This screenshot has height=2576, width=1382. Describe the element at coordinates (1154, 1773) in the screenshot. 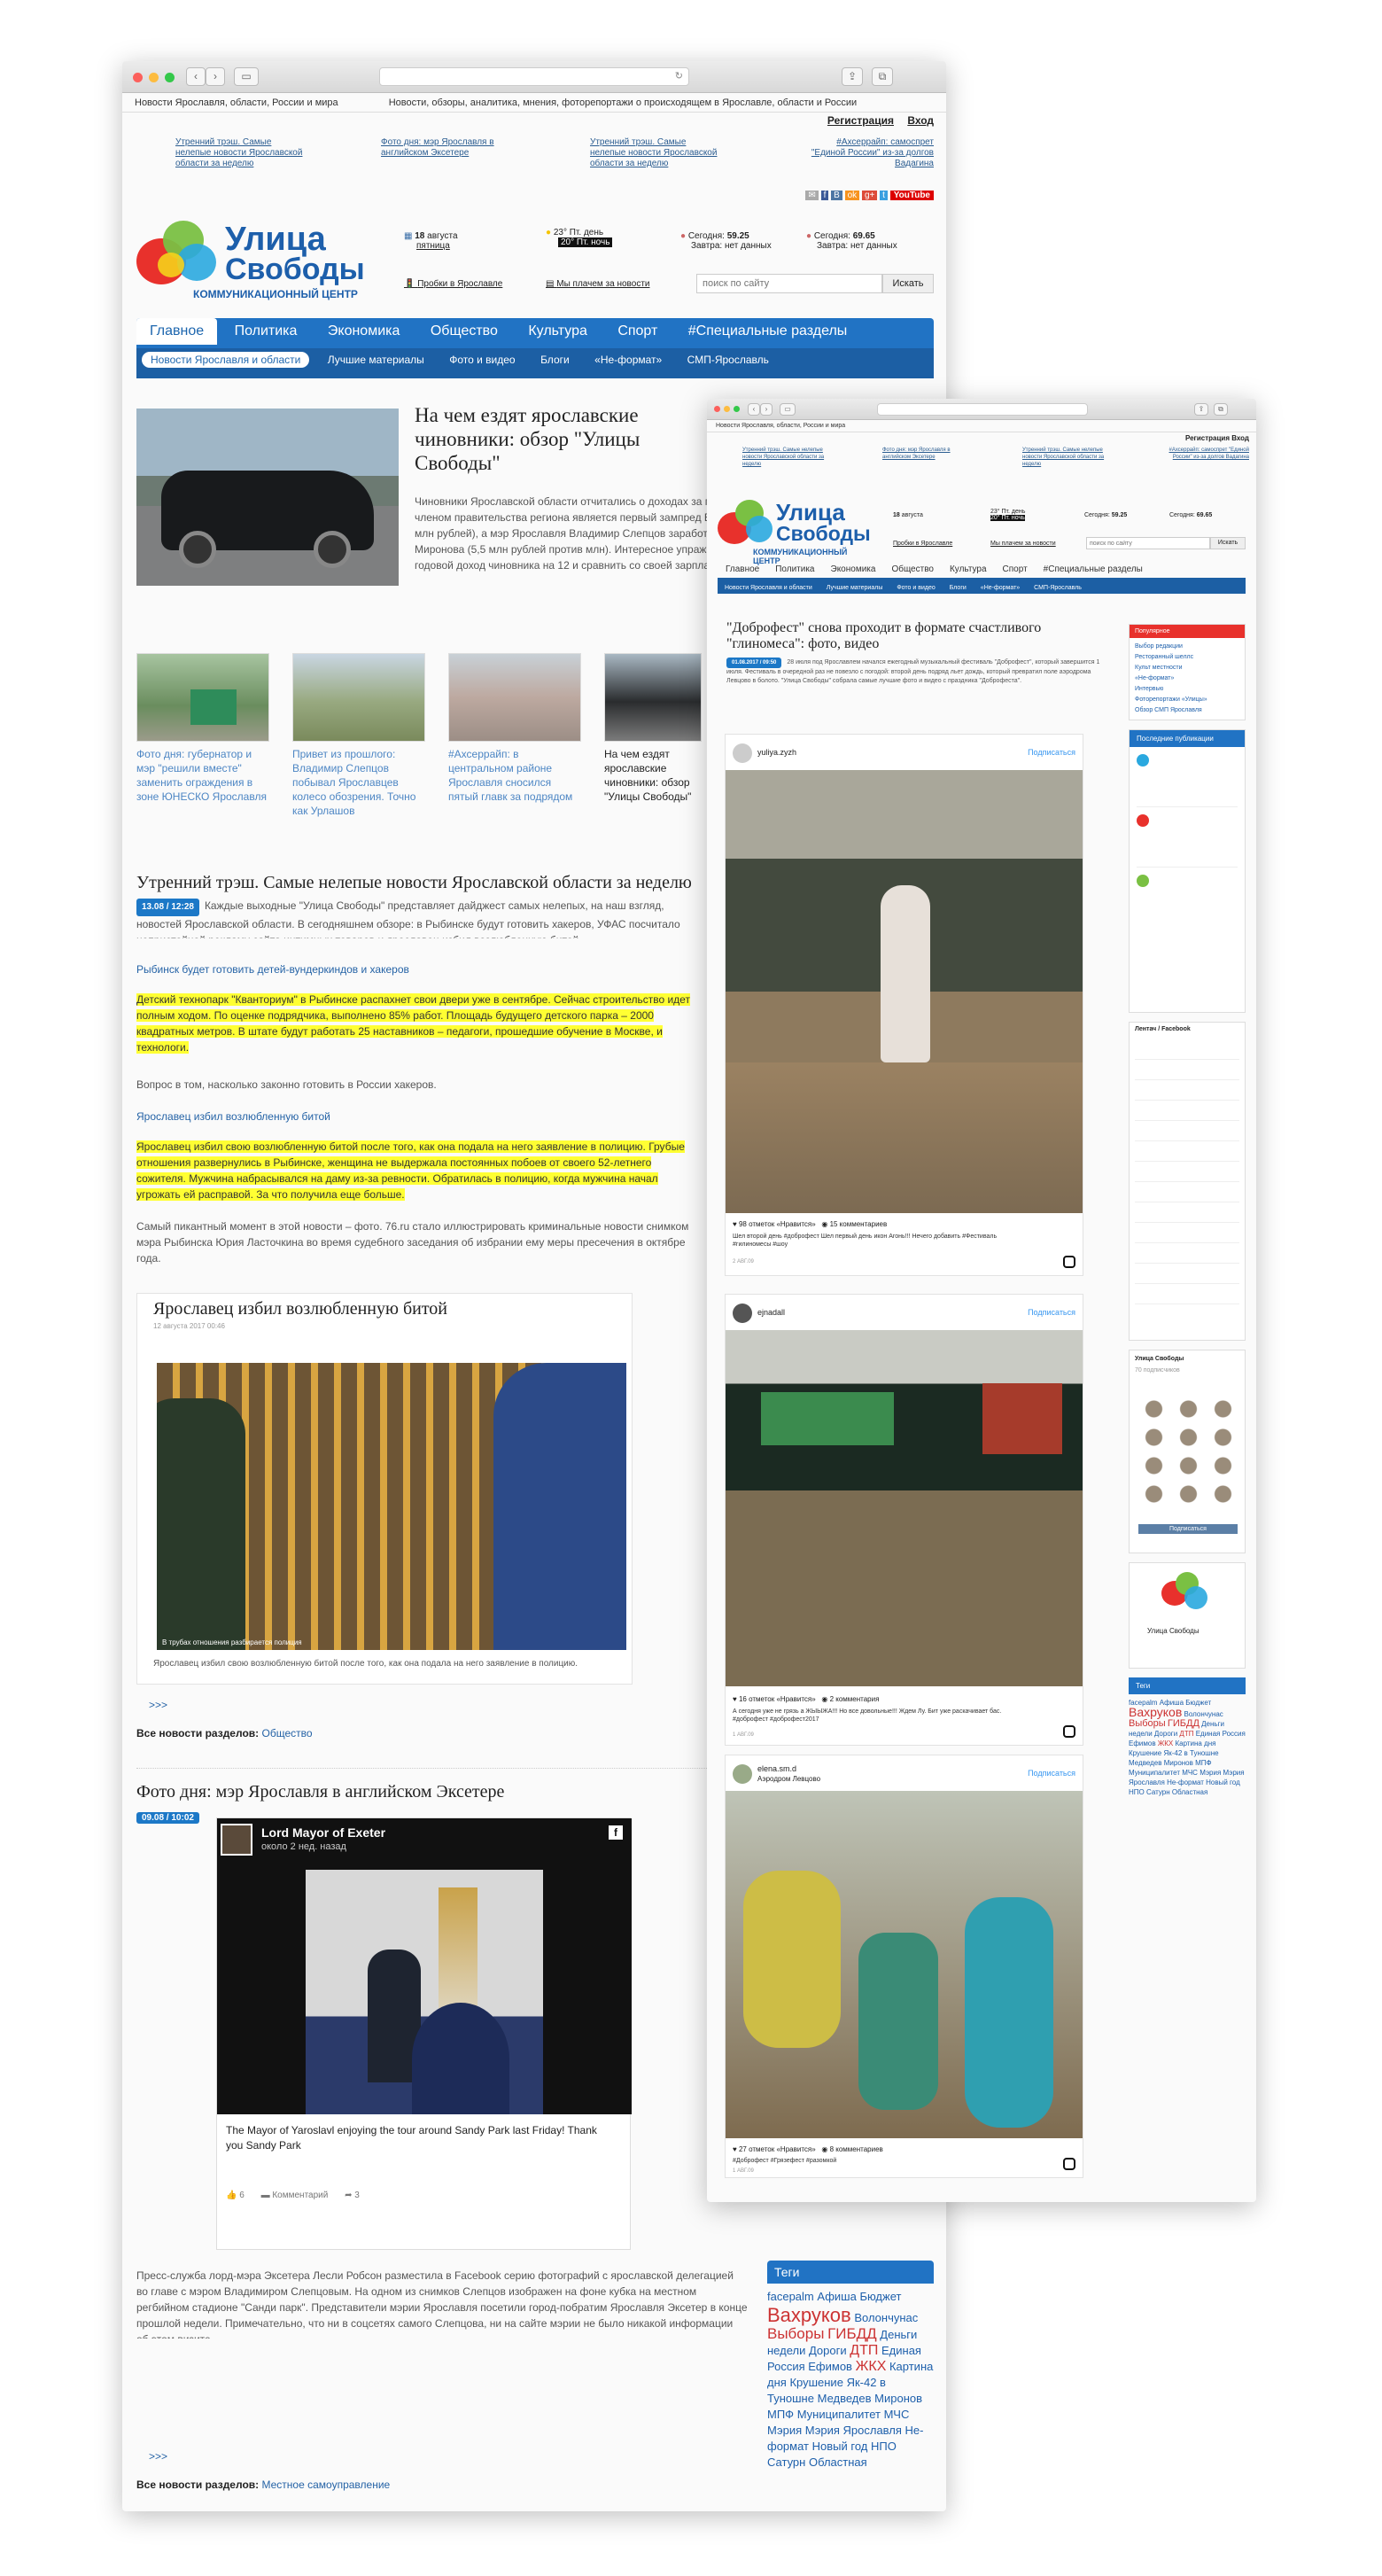

I see `tag: Муниципалитет` at that location.